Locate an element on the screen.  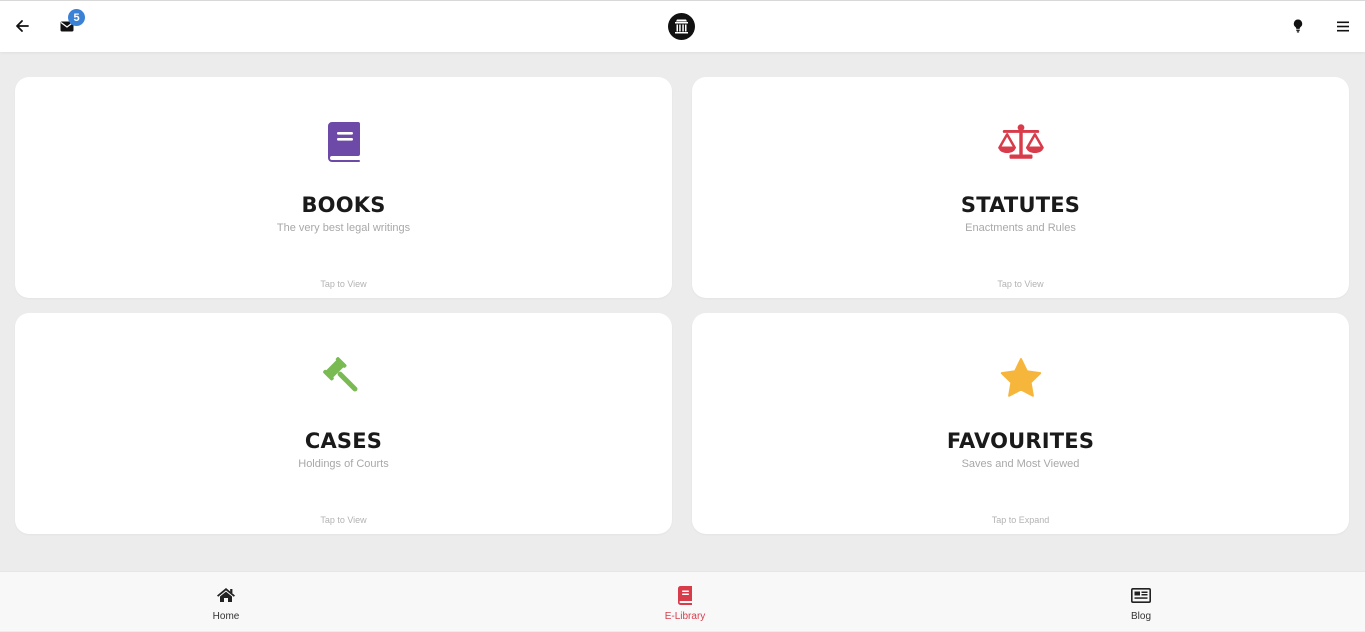
newspaper-icon is located at coordinates (1141, 595).